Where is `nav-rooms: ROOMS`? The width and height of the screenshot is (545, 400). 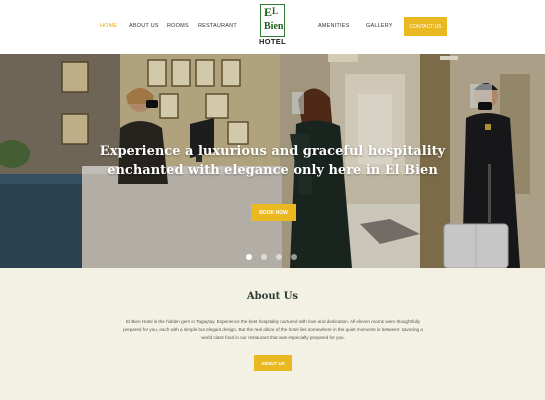 nav-rooms: ROOMS is located at coordinates (178, 26).